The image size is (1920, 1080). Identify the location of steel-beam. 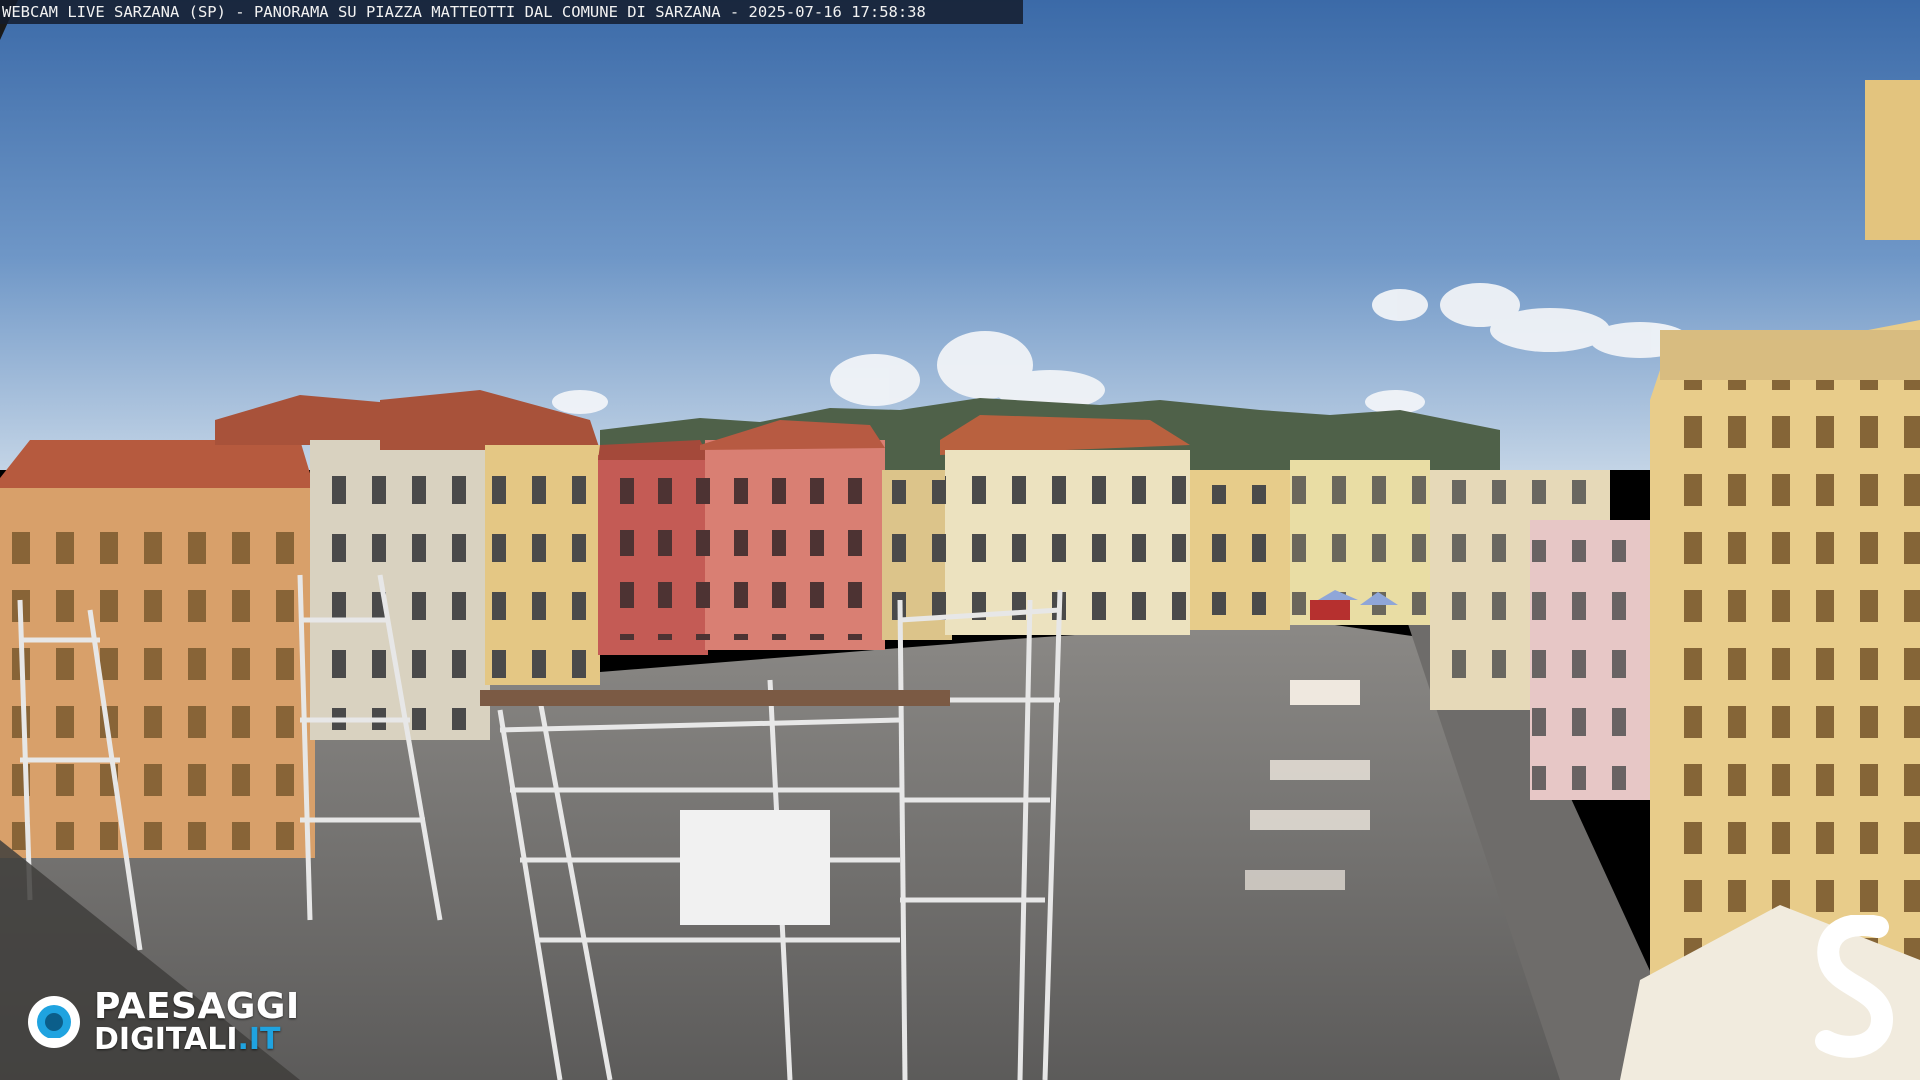
(715, 698).